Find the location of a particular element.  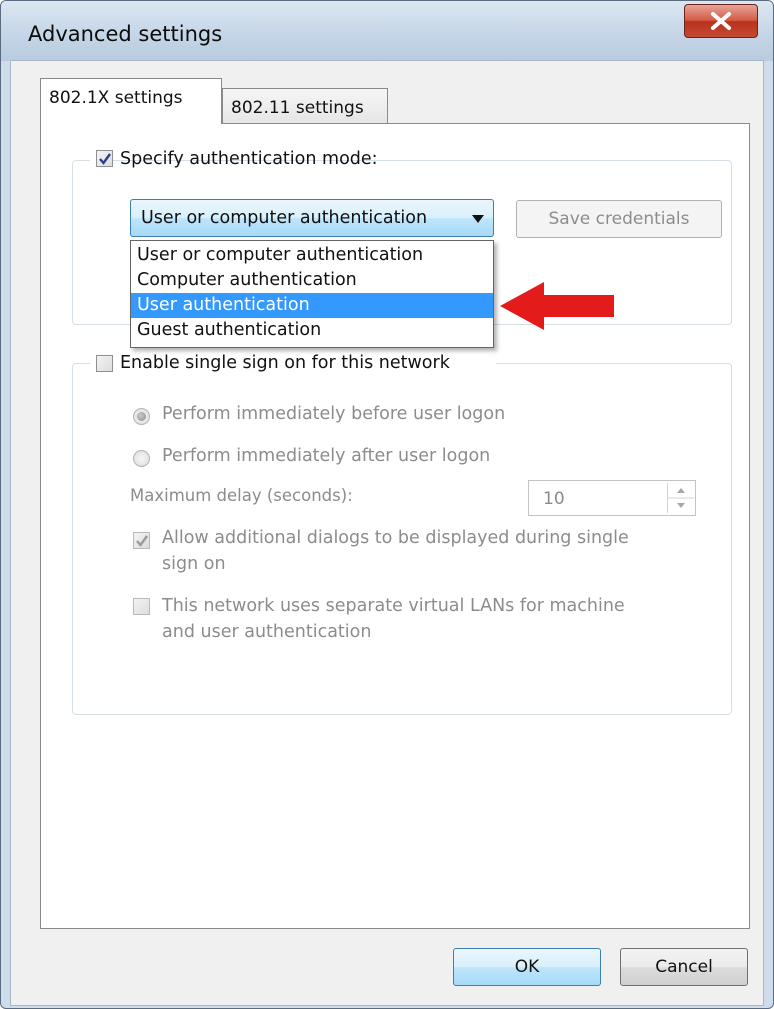

chevron-down-icon is located at coordinates (478, 219).